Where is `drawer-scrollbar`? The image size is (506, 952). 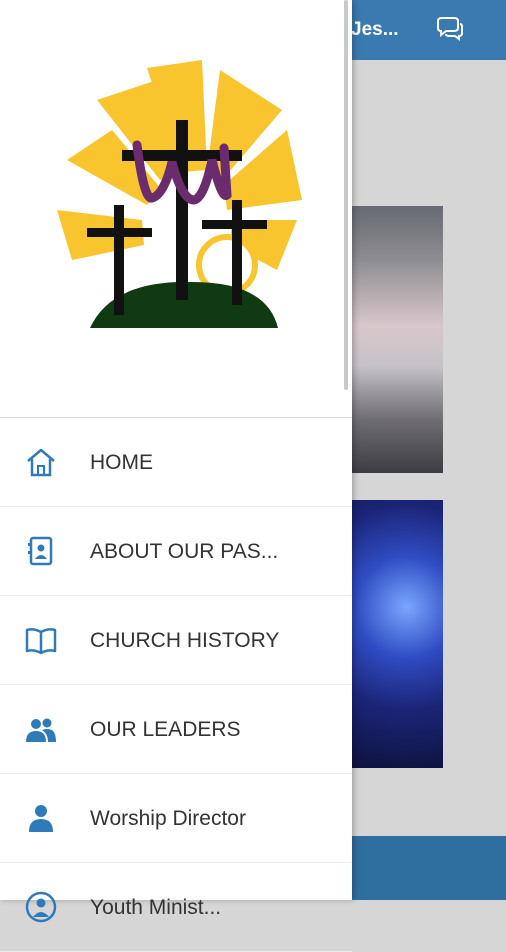 drawer-scrollbar is located at coordinates (346, 195).